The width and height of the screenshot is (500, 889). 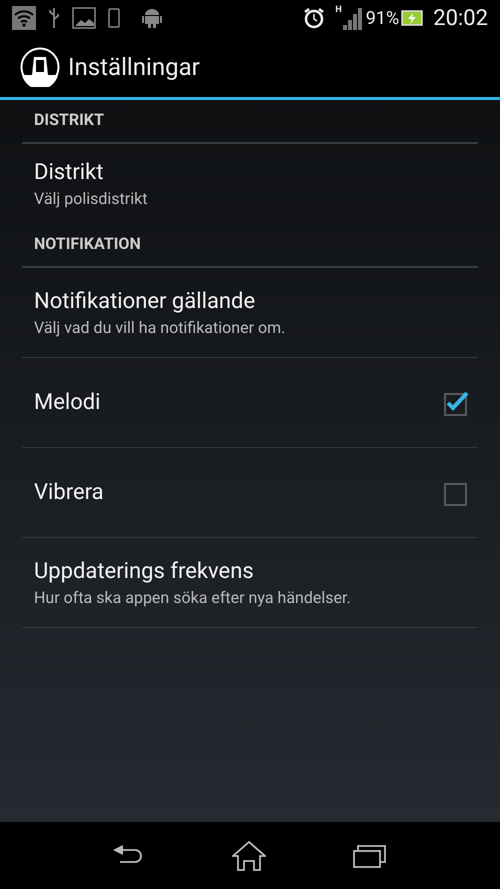 I want to click on preference-title: Uppdaterings frekvens, so click(x=144, y=572).